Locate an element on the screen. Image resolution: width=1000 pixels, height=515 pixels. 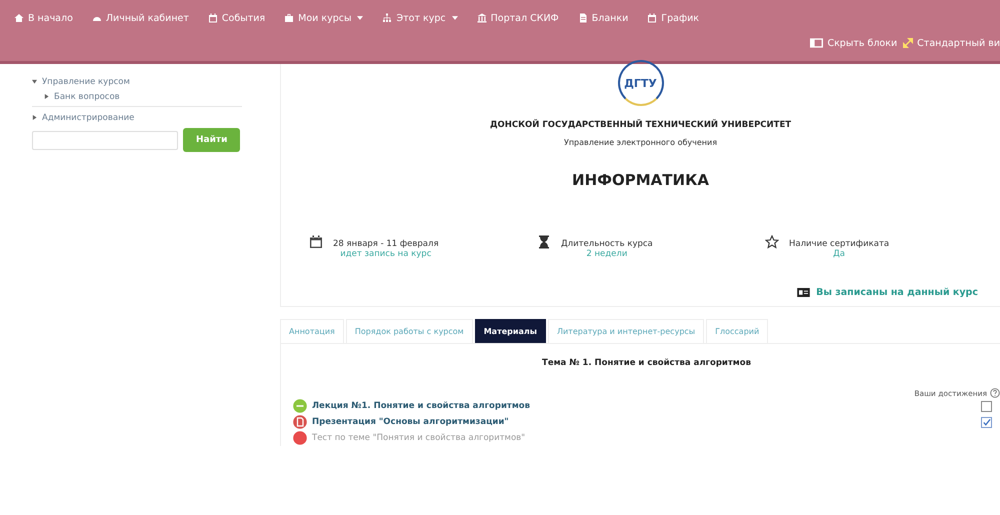
fact-label: 28 января - 11 февраля is located at coordinates (386, 244).